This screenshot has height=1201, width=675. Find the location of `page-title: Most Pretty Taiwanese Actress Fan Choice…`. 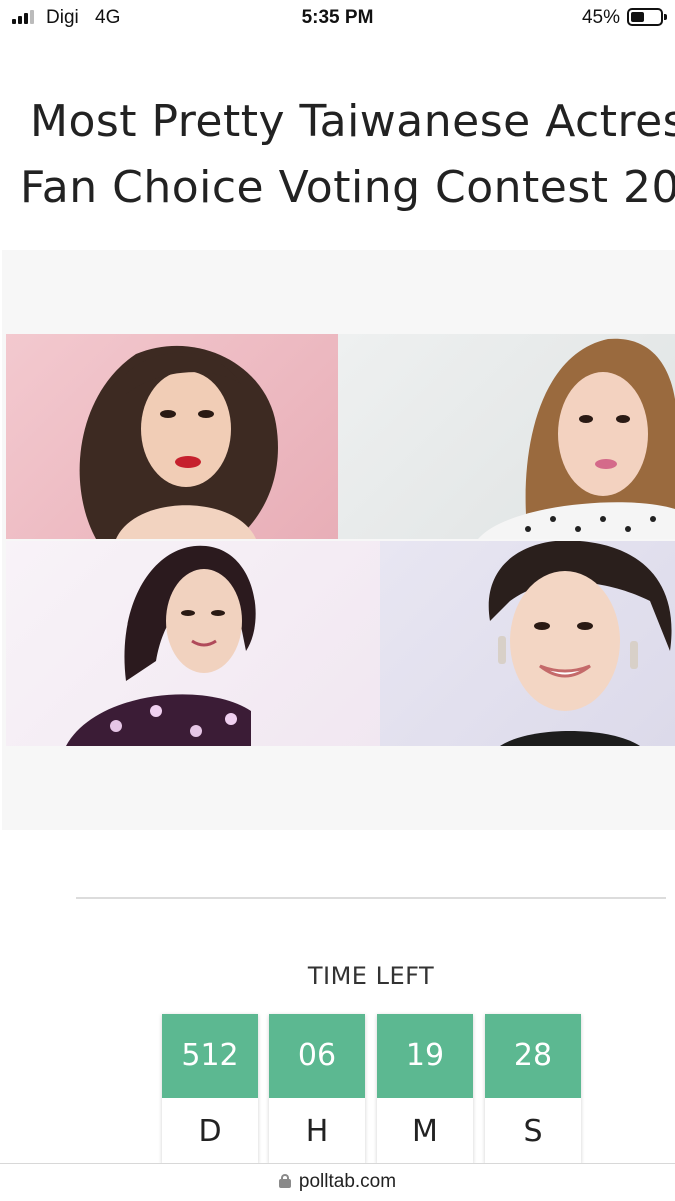

page-title: Most Pretty Taiwanese Actress Fan Choice… is located at coordinates (337, 161).